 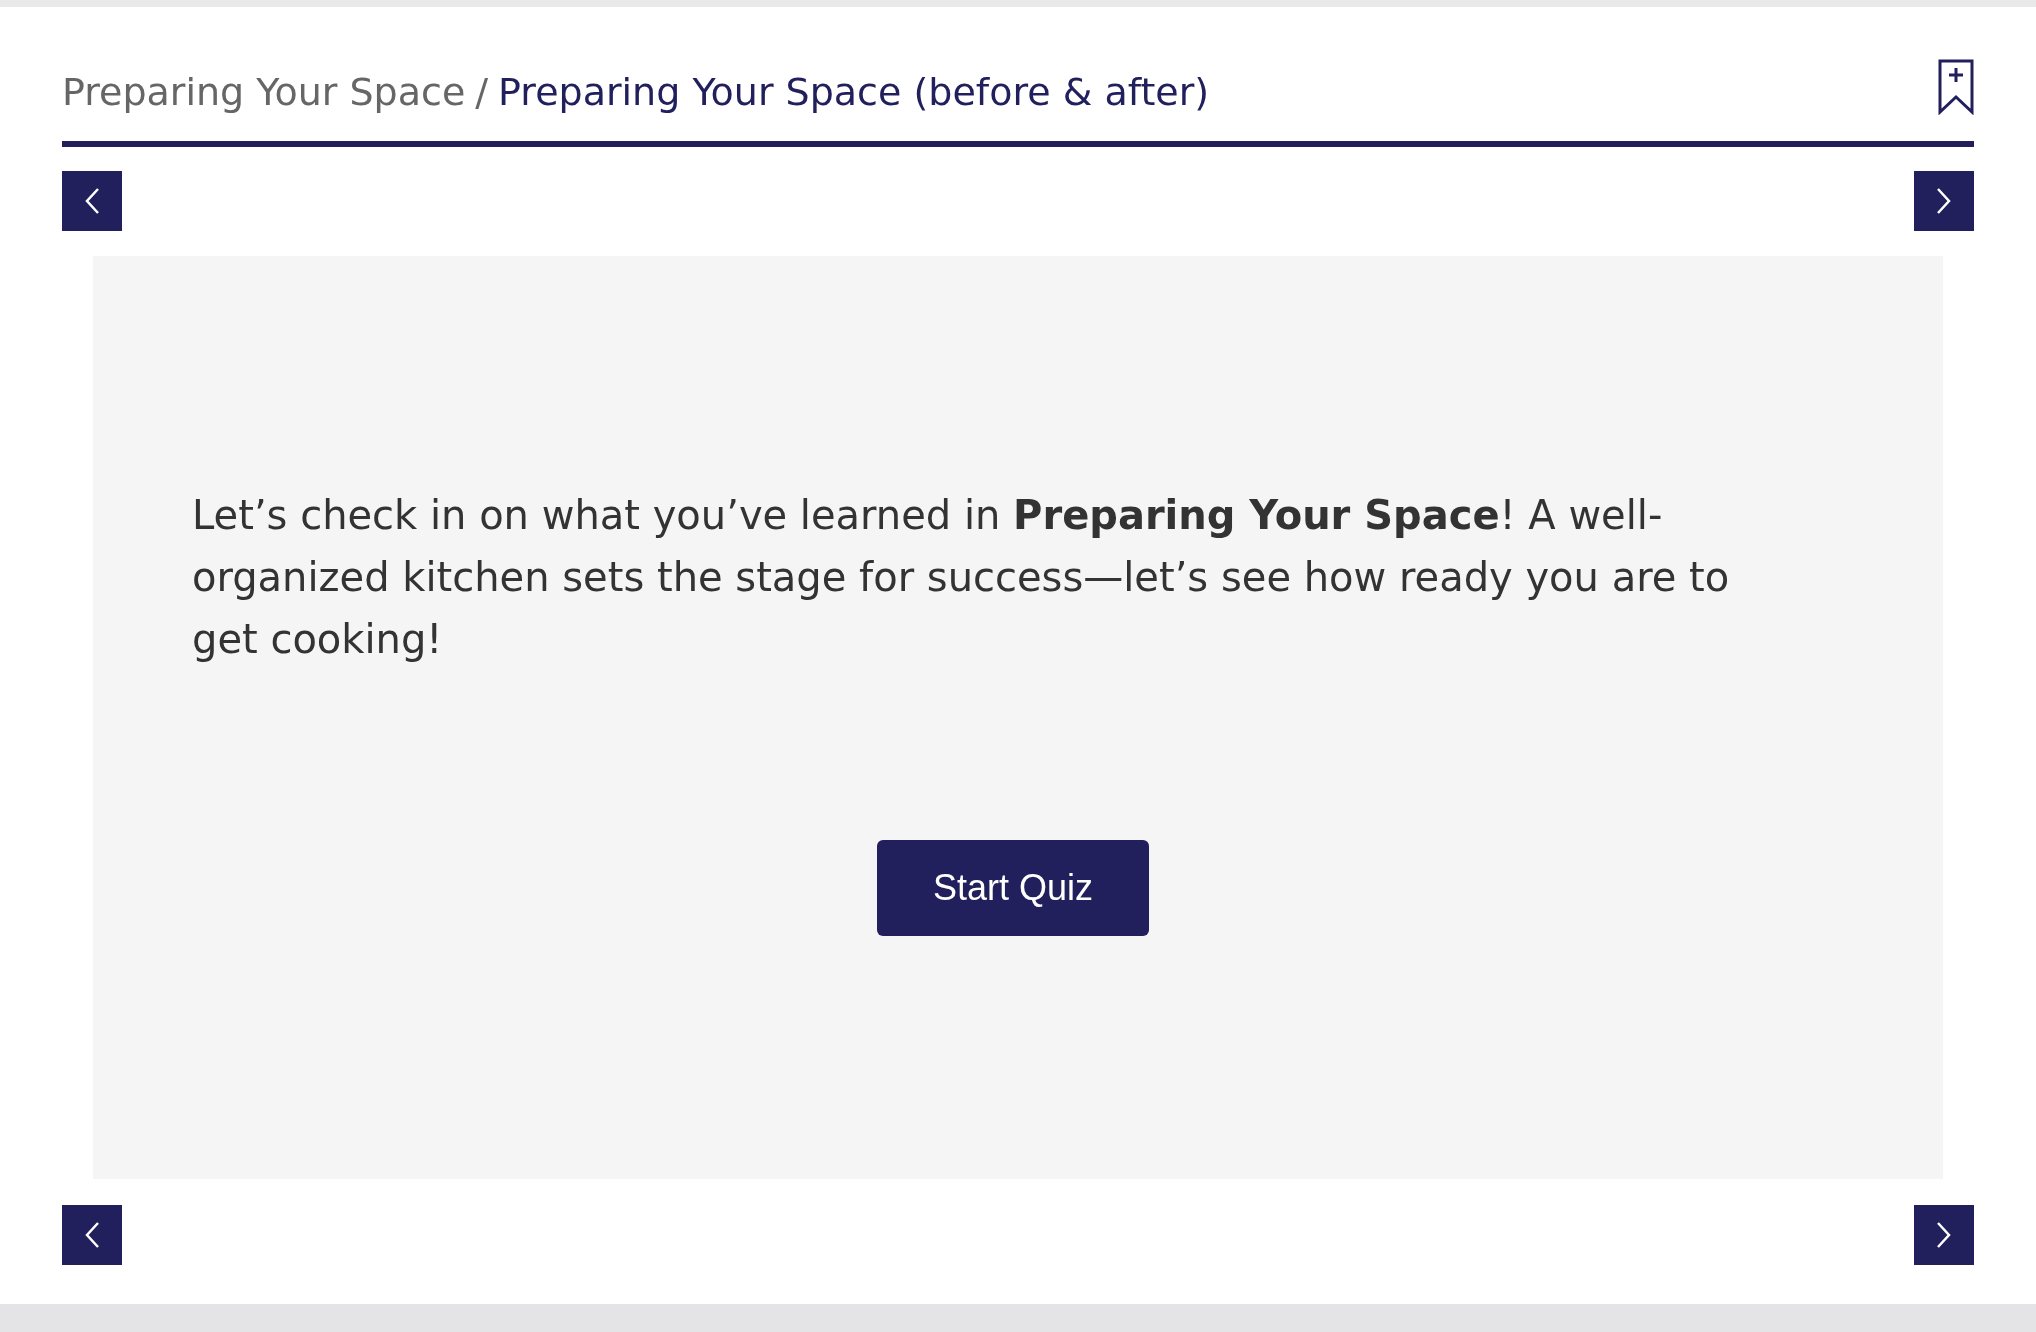 I want to click on bookmark-add-icon, so click(x=1956, y=87).